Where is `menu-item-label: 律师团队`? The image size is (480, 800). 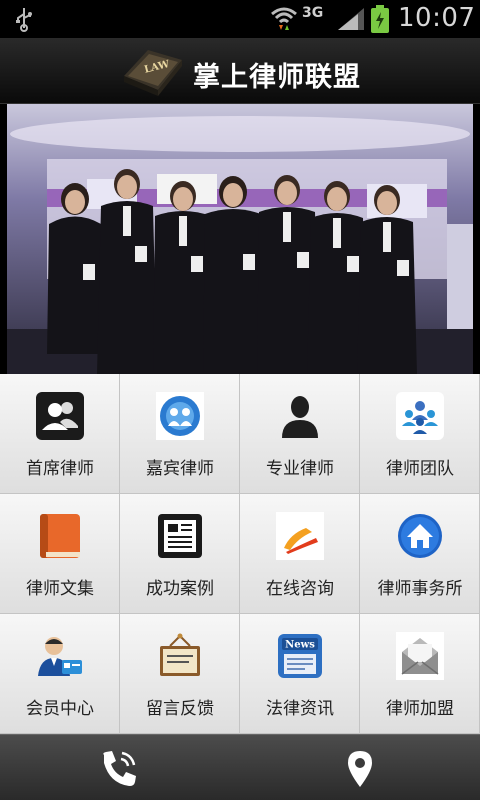 menu-item-label: 律师团队 is located at coordinates (420, 469).